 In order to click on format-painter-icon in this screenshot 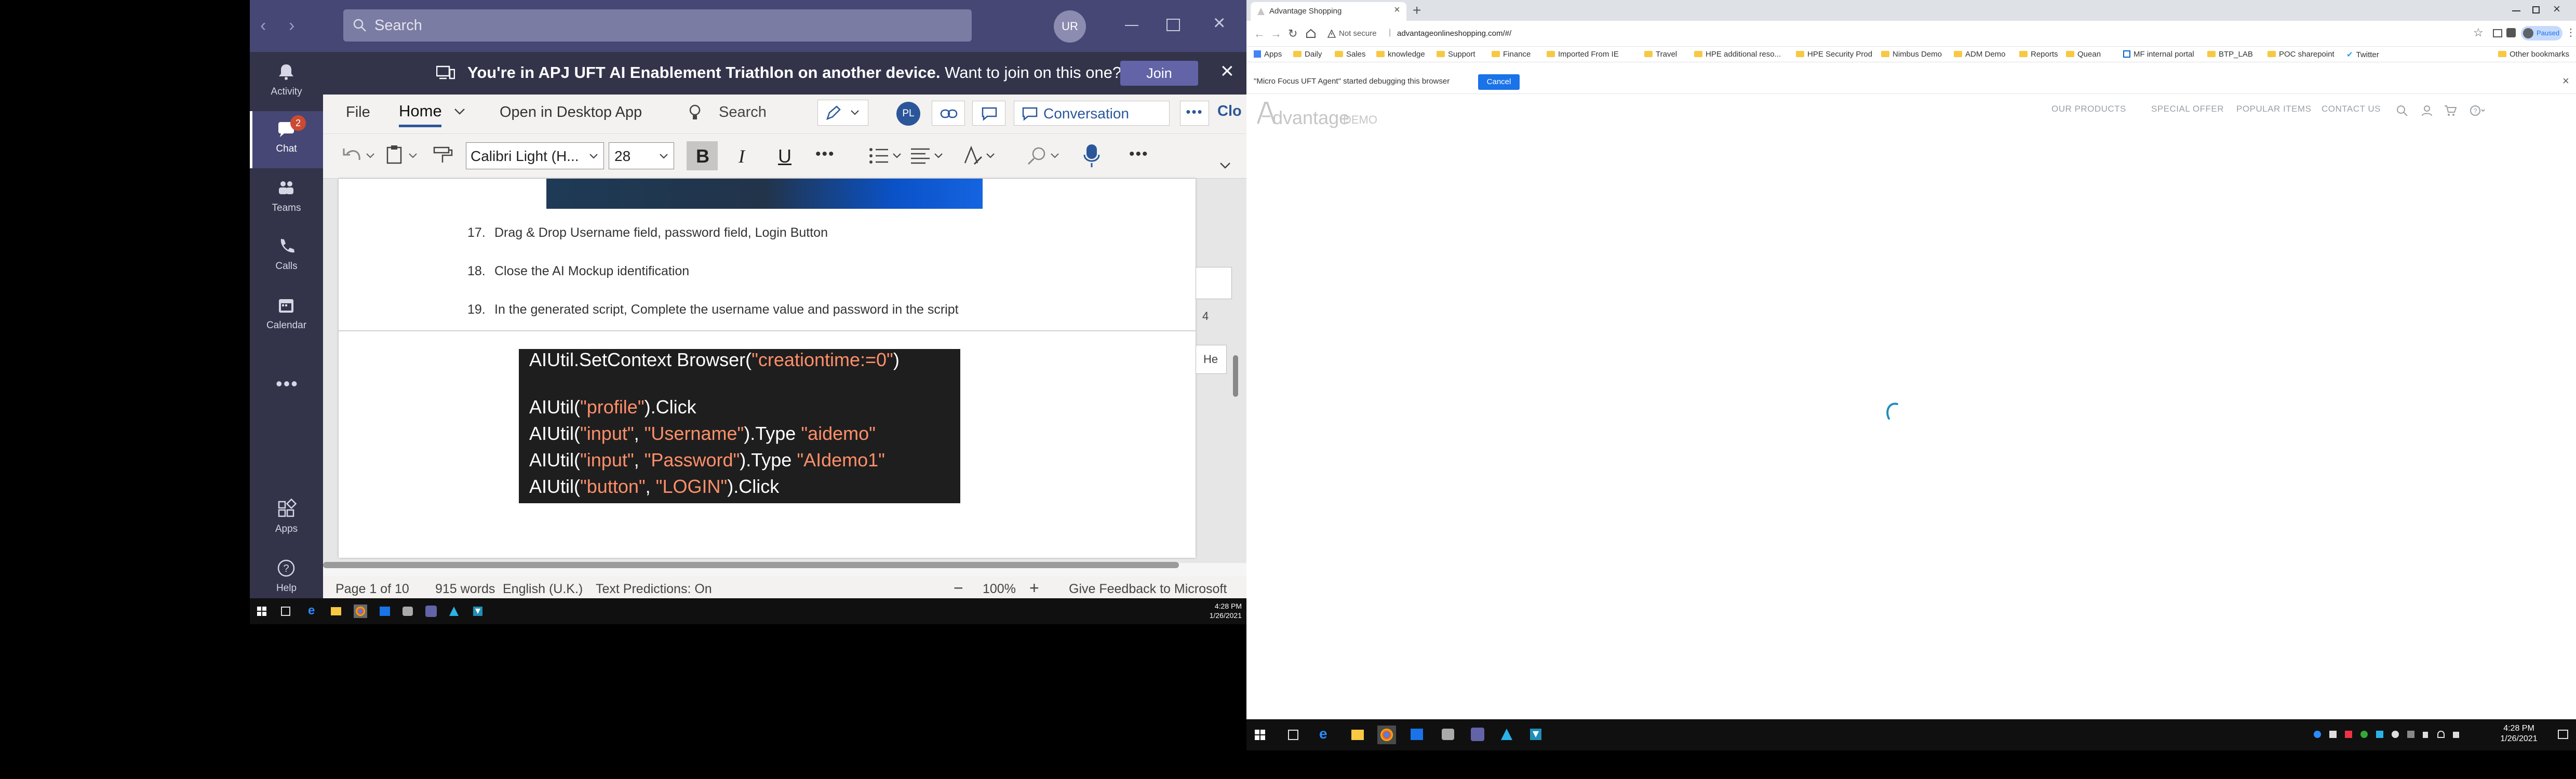, I will do `click(443, 155)`.